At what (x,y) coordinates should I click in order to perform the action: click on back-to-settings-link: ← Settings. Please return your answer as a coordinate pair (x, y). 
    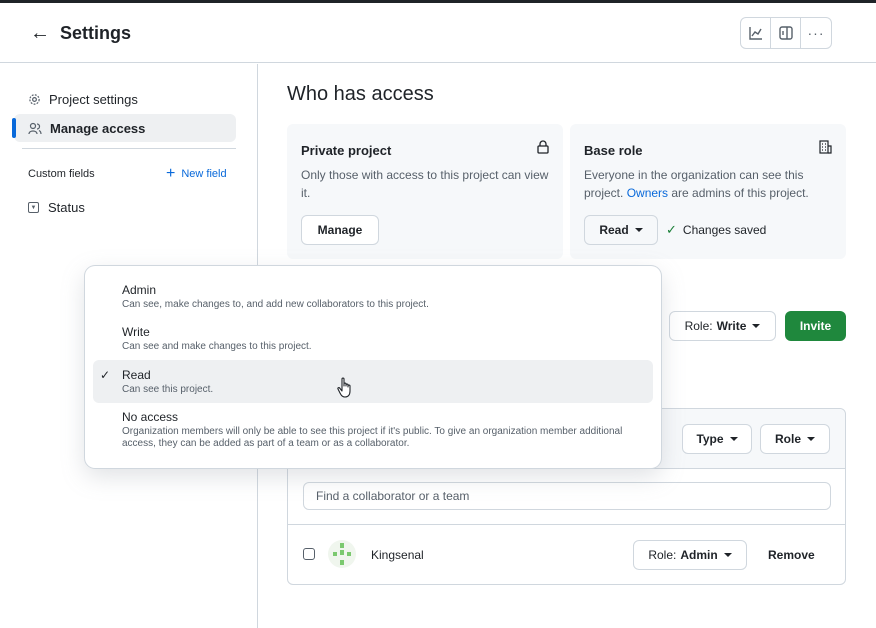
    Looking at the image, I should click on (80, 33).